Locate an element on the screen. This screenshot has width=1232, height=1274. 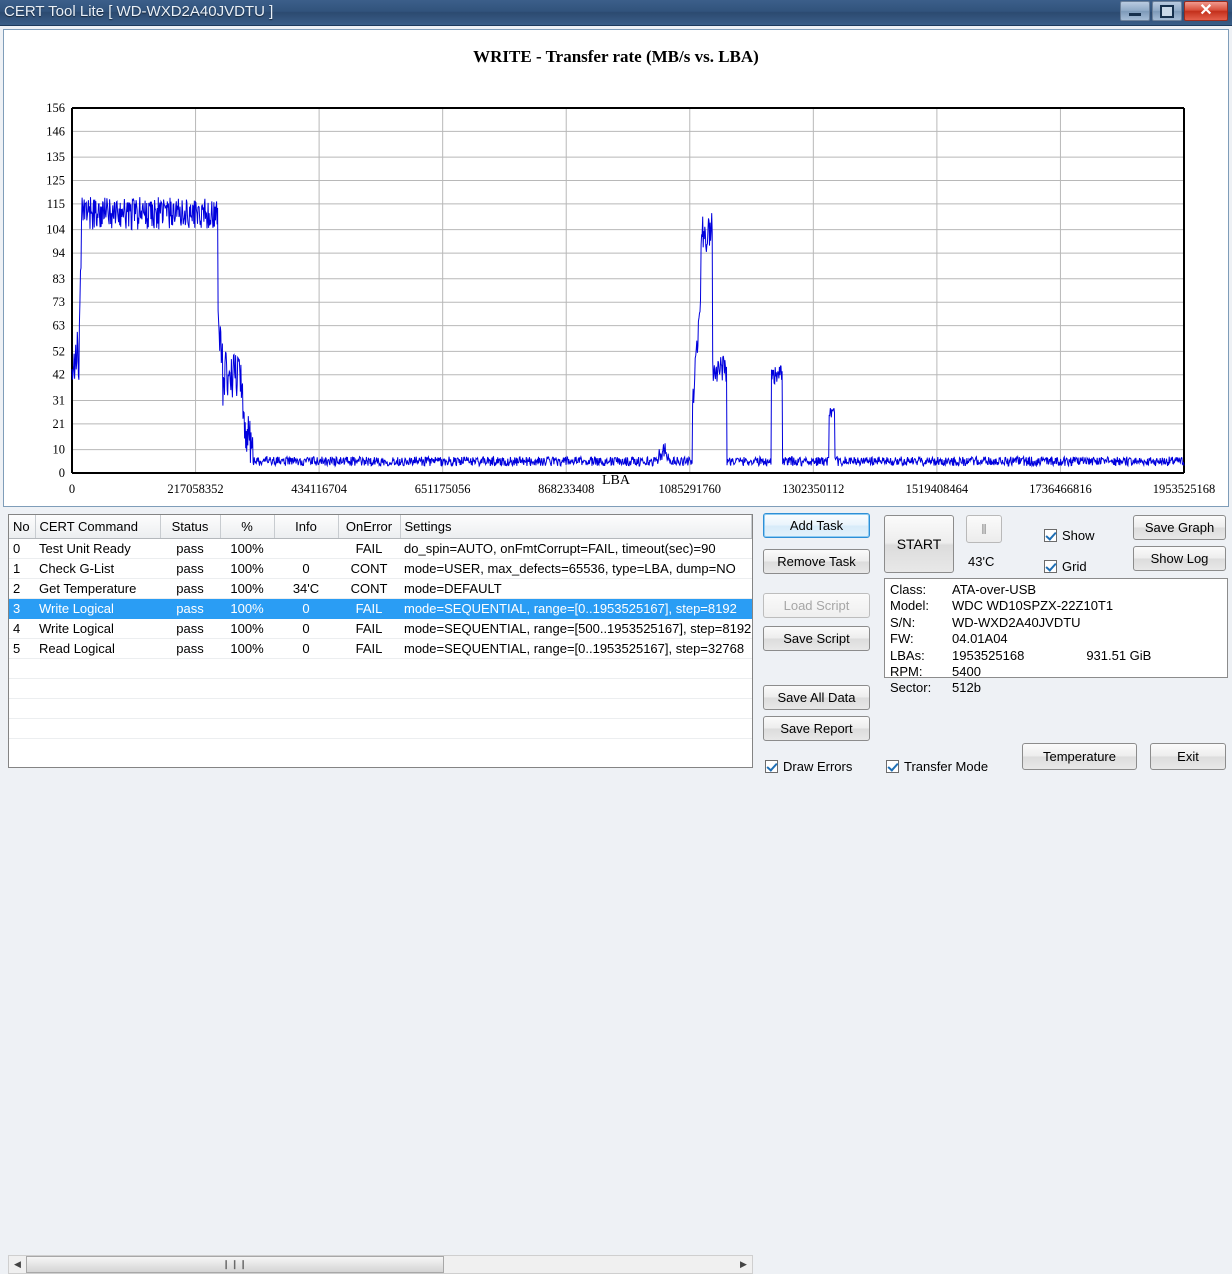
task-table-hscrollbar: ◀ ❙❙❙ ▶ is located at coordinates (380, 1264).